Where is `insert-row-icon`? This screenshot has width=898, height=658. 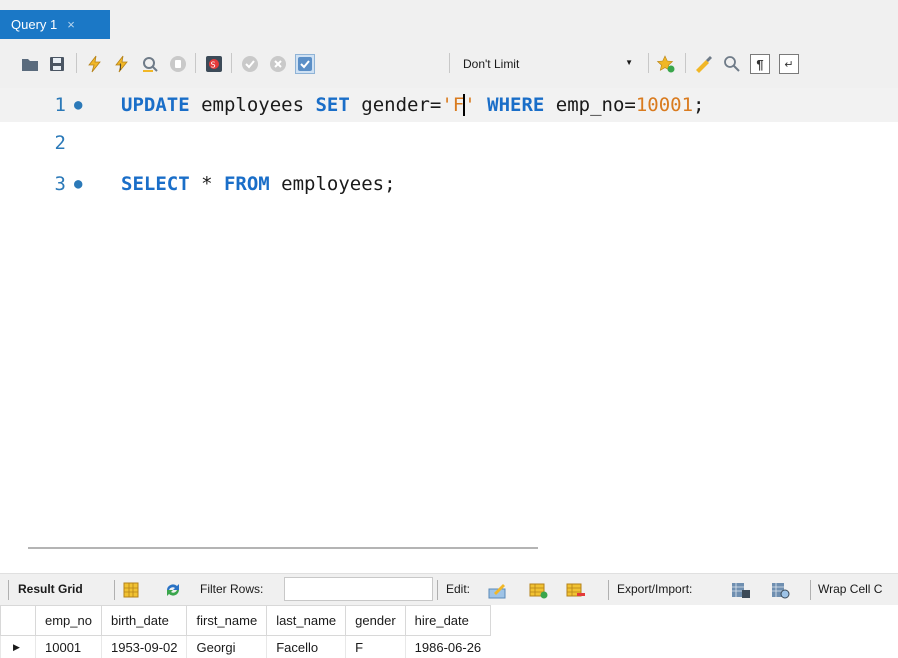 insert-row-icon is located at coordinates (539, 590).